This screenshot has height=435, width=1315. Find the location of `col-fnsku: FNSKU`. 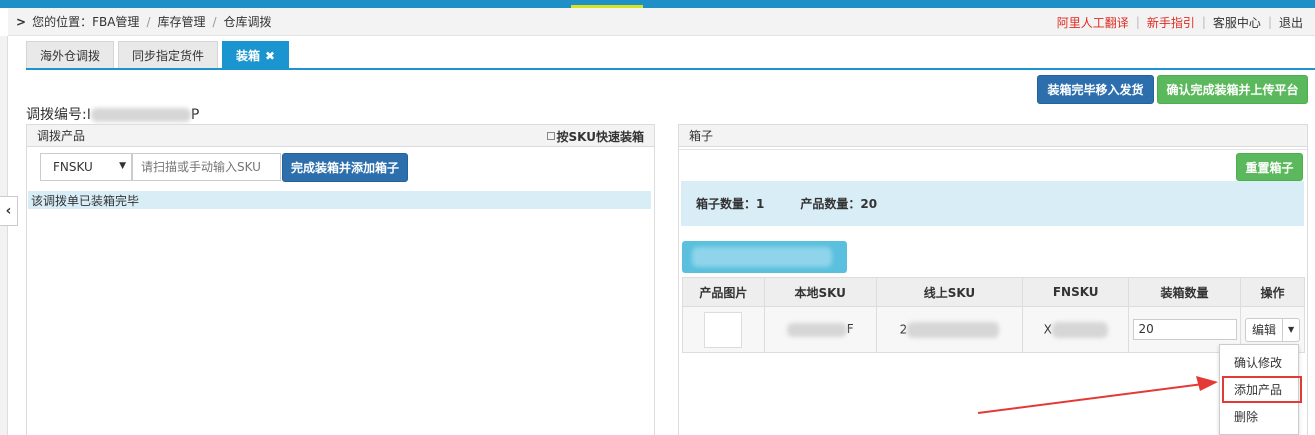

col-fnsku: FNSKU is located at coordinates (1076, 292).